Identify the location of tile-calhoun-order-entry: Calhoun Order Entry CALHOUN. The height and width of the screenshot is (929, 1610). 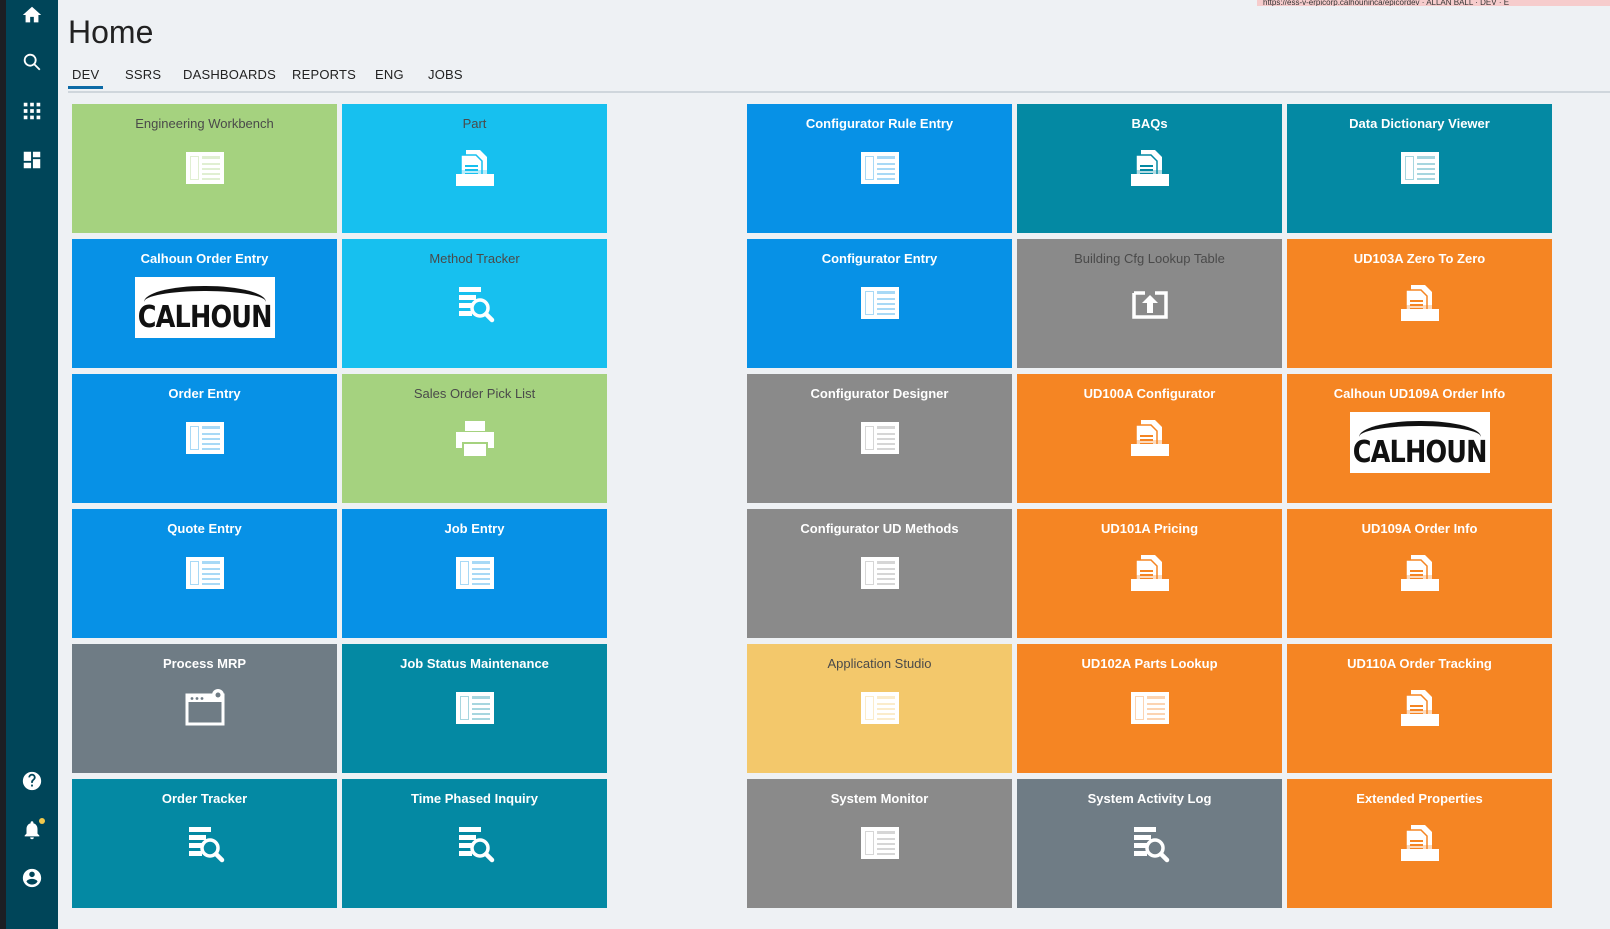
(204, 303).